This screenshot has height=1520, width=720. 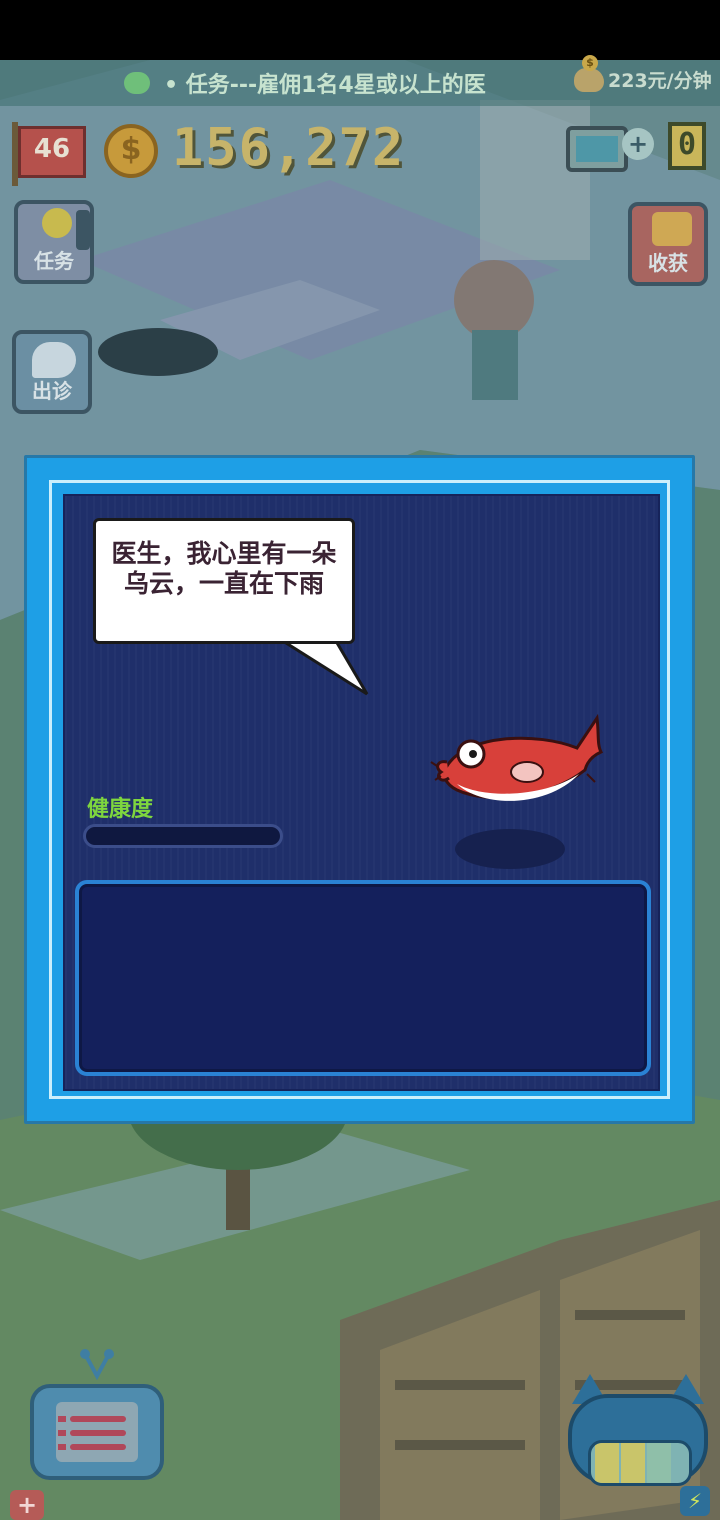 What do you see at coordinates (54, 242) in the screenshot?
I see `task-button: 任务` at bounding box center [54, 242].